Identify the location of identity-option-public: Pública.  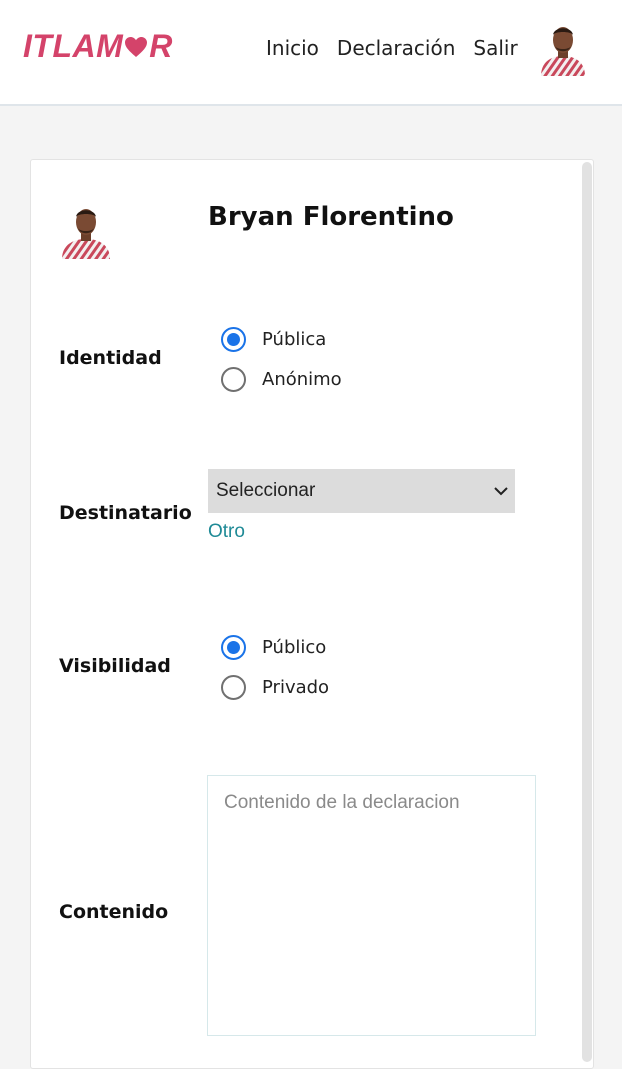
(273, 339).